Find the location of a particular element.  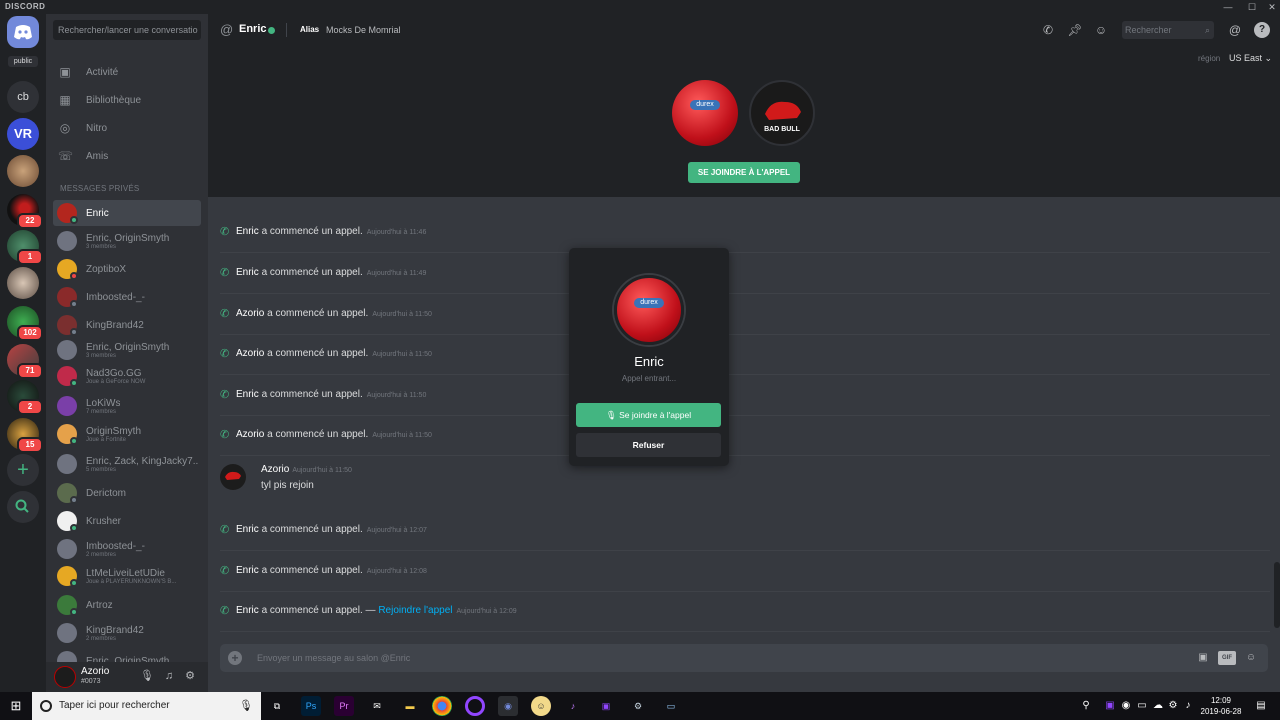

nav-nitro: ◎ Nitro is located at coordinates (128, 129).